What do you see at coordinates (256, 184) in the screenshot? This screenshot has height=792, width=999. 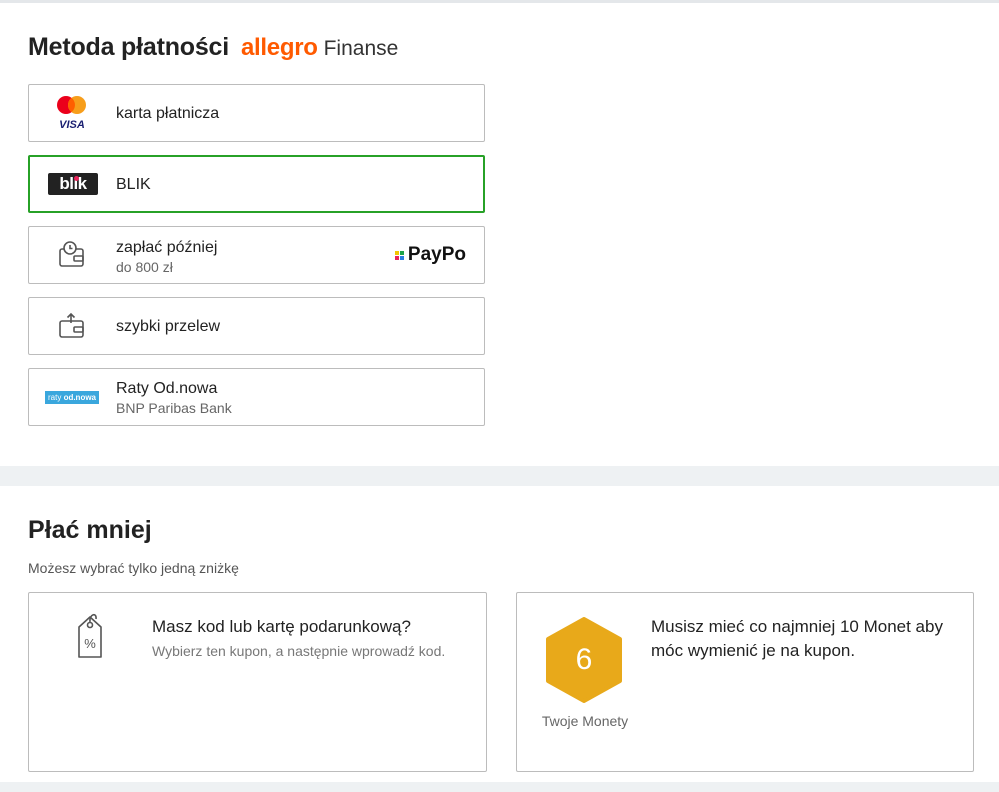 I see `payment-option-blik: blik BLIK` at bounding box center [256, 184].